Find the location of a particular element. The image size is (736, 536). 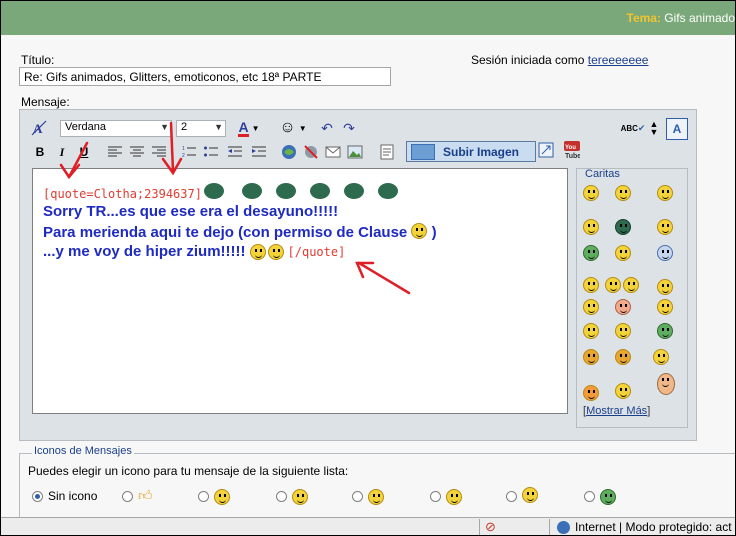

insert-image-icon is located at coordinates (355, 152).